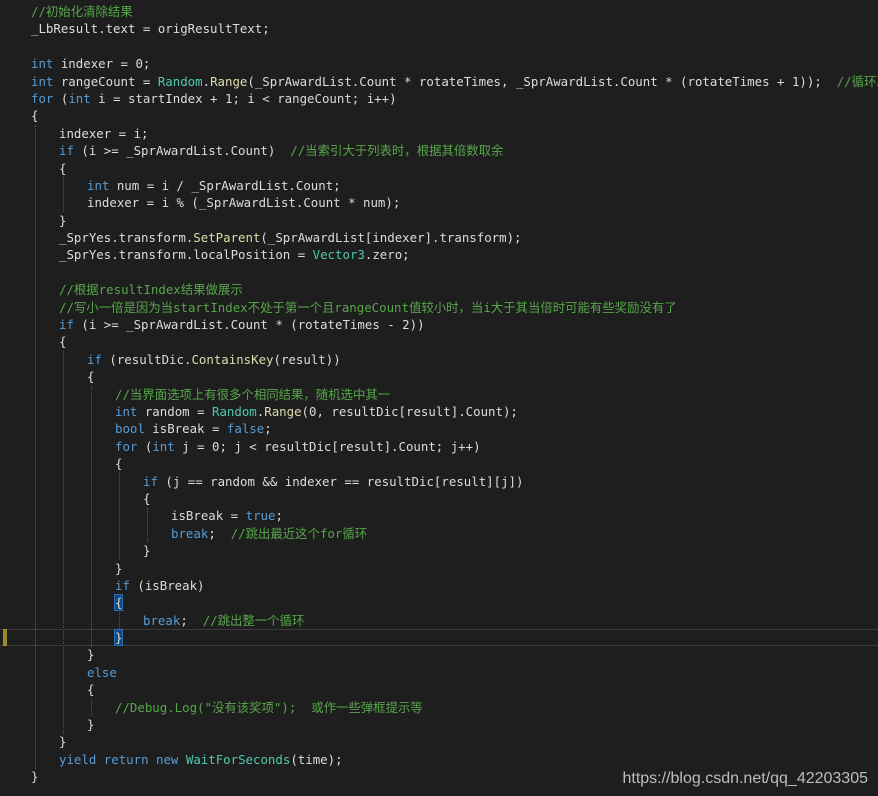 This screenshot has height=796, width=878. Describe the element at coordinates (232, 359) in the screenshot. I see `code-token: ContainsKey` at that location.